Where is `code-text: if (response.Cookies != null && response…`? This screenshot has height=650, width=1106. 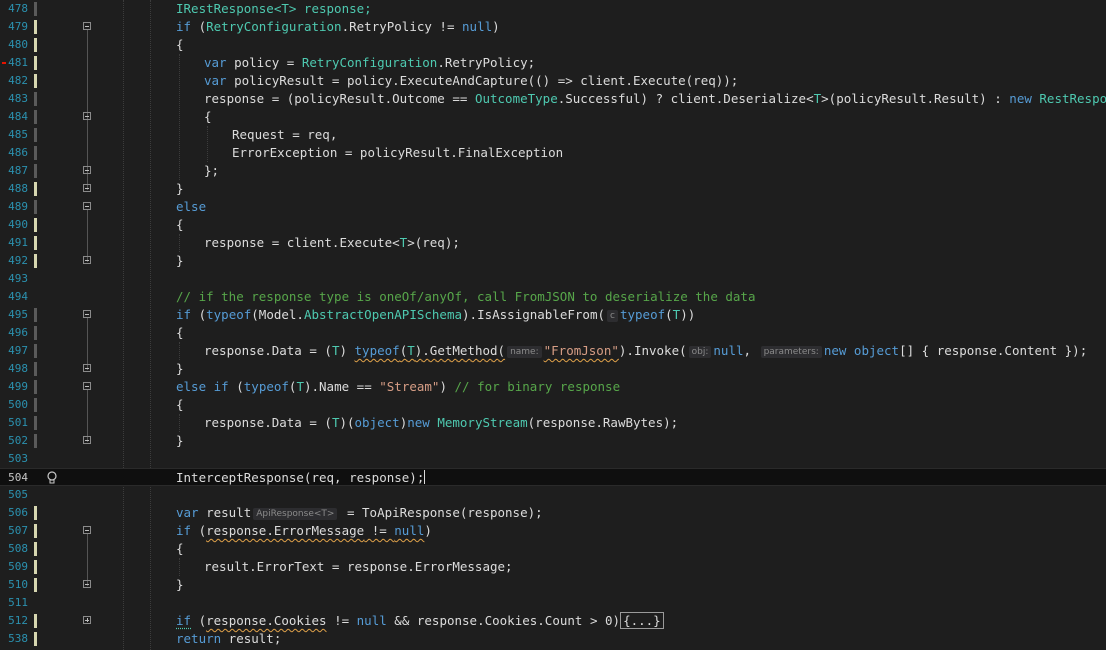
code-text: if (response.Cookies != null && response… is located at coordinates (420, 621).